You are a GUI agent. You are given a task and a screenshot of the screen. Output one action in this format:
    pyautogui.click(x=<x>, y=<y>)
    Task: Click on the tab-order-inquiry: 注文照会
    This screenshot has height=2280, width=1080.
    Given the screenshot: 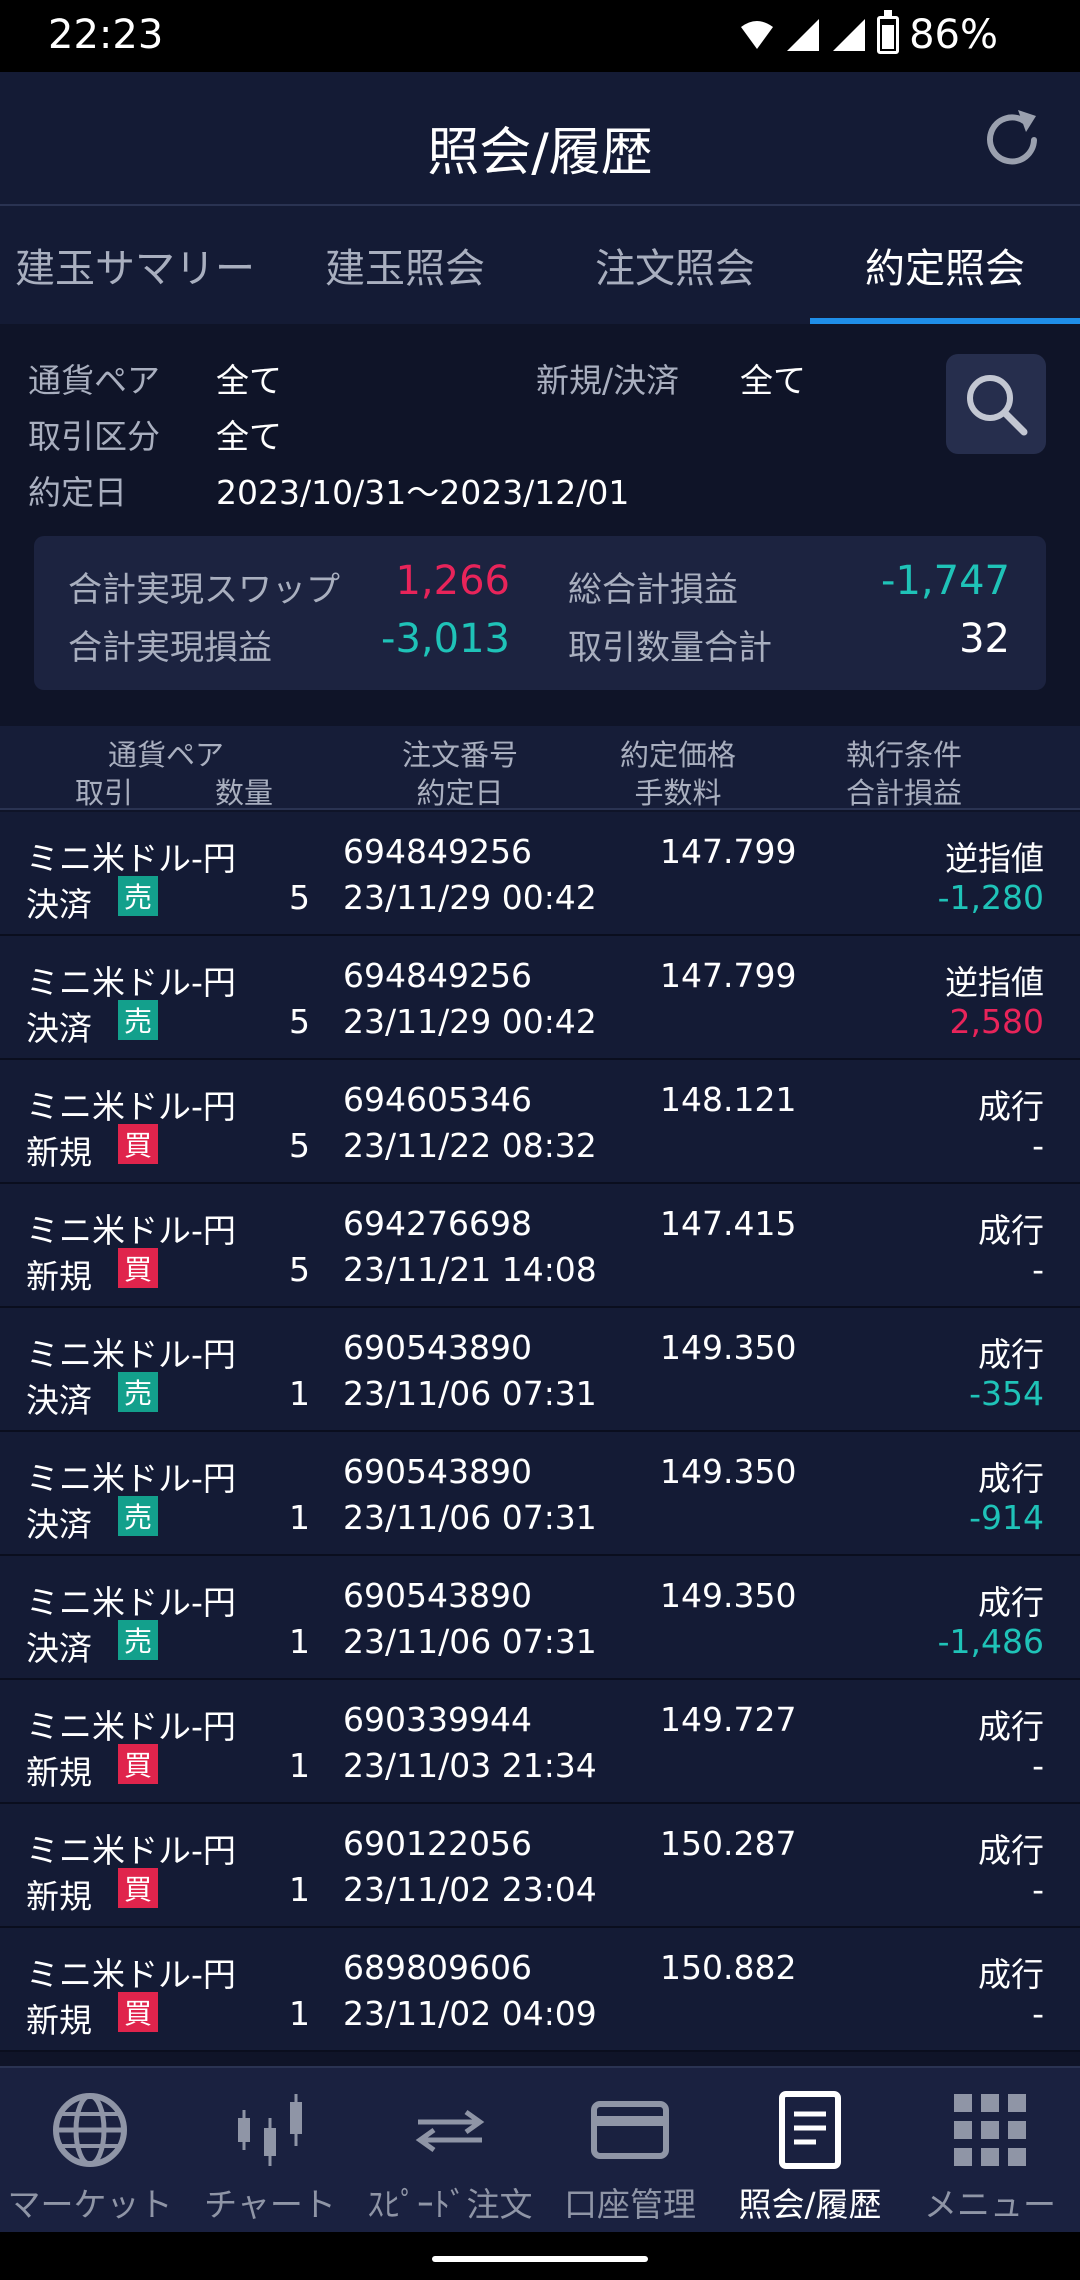 What is the action you would take?
    pyautogui.click(x=675, y=265)
    